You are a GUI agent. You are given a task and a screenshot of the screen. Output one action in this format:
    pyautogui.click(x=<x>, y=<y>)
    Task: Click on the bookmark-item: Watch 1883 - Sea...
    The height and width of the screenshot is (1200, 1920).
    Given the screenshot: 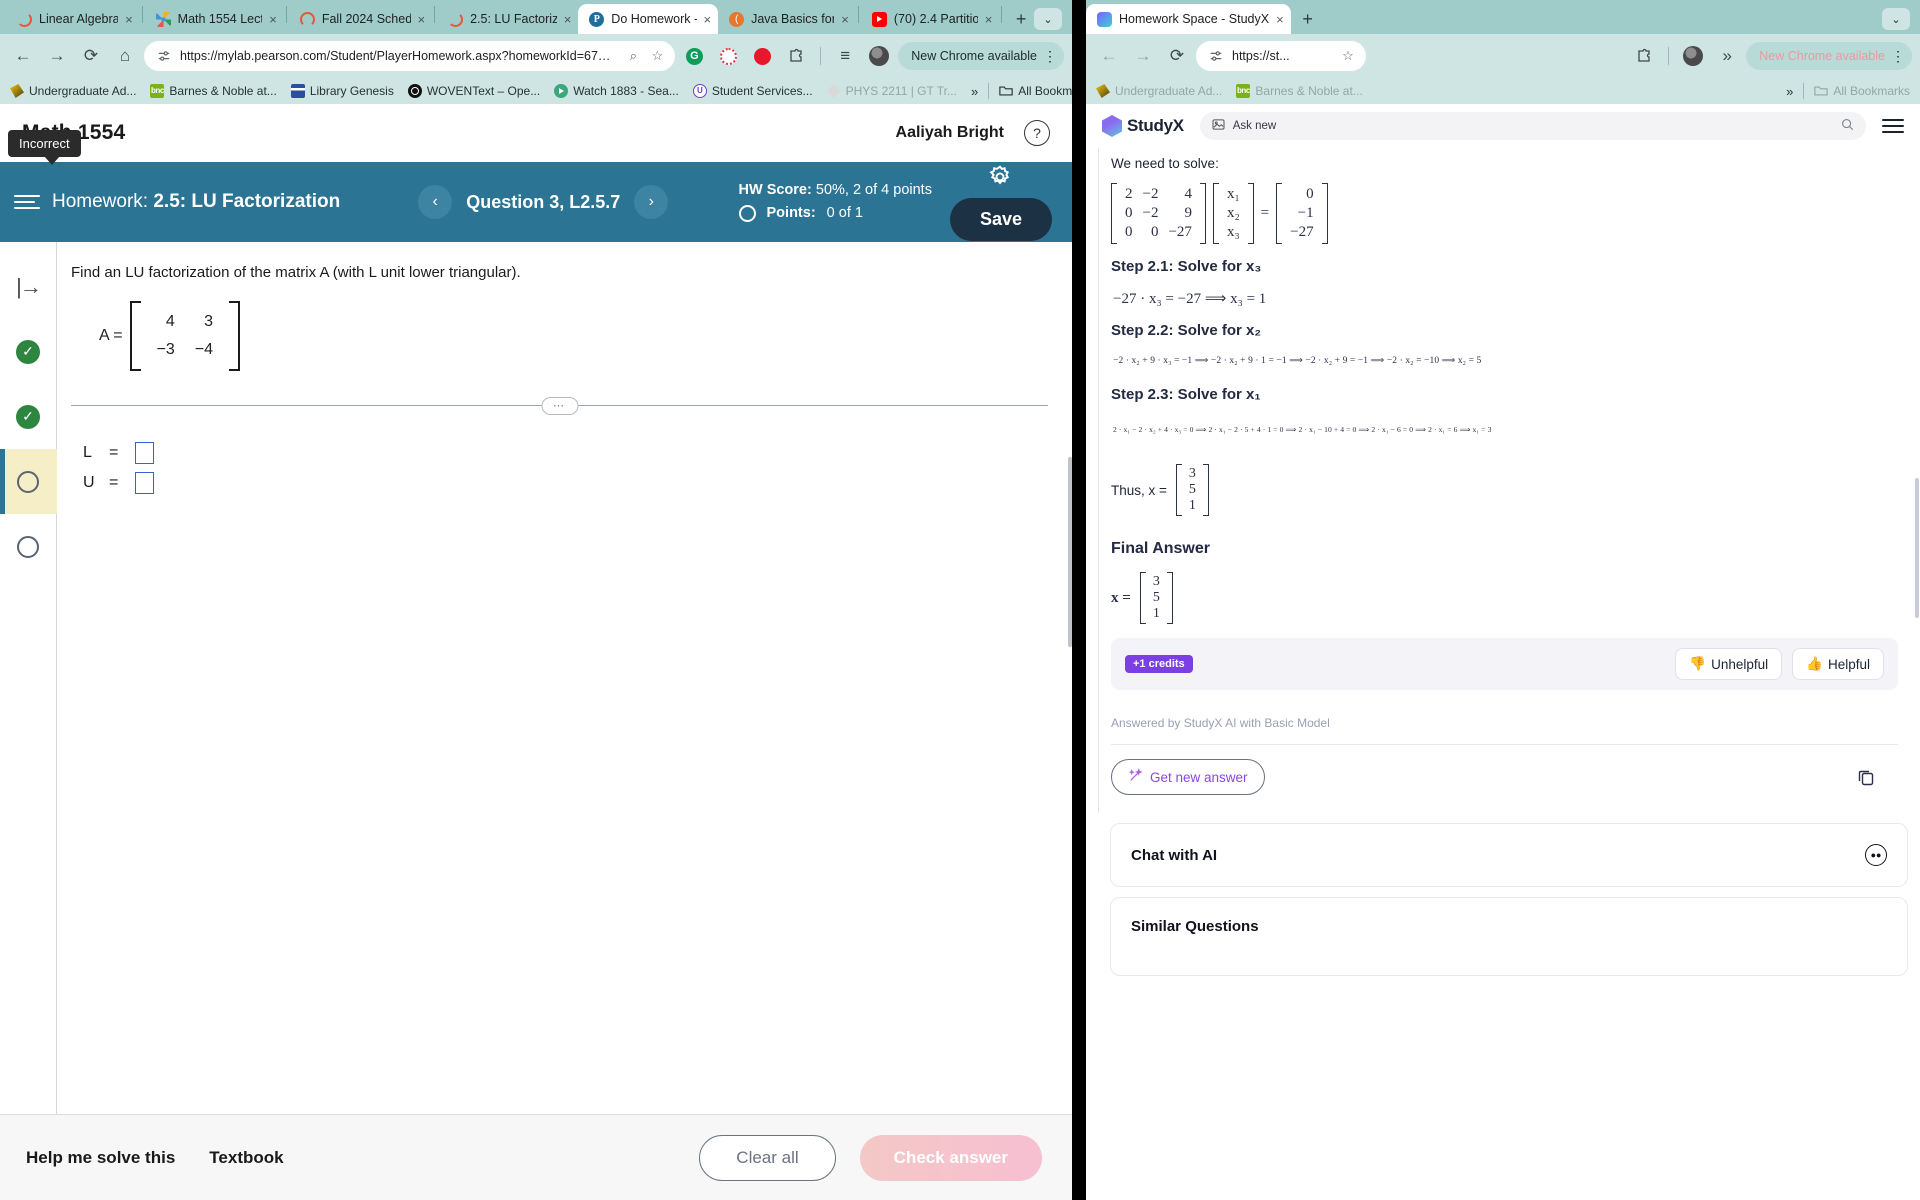 What is the action you would take?
    pyautogui.click(x=616, y=91)
    